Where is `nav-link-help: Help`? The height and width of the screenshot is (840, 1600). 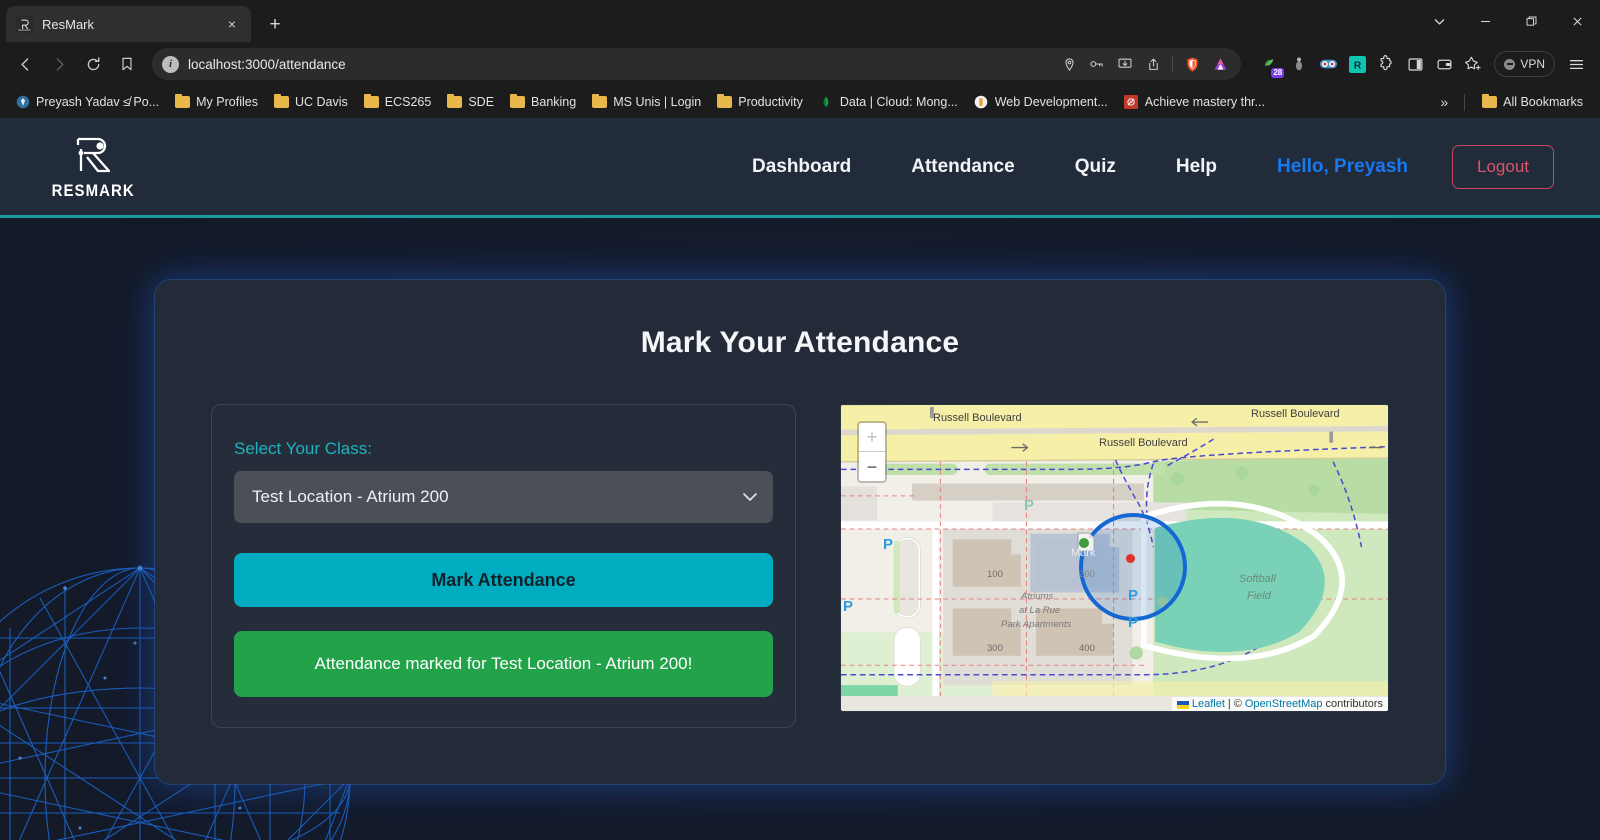
nav-link-help: Help is located at coordinates (1196, 167).